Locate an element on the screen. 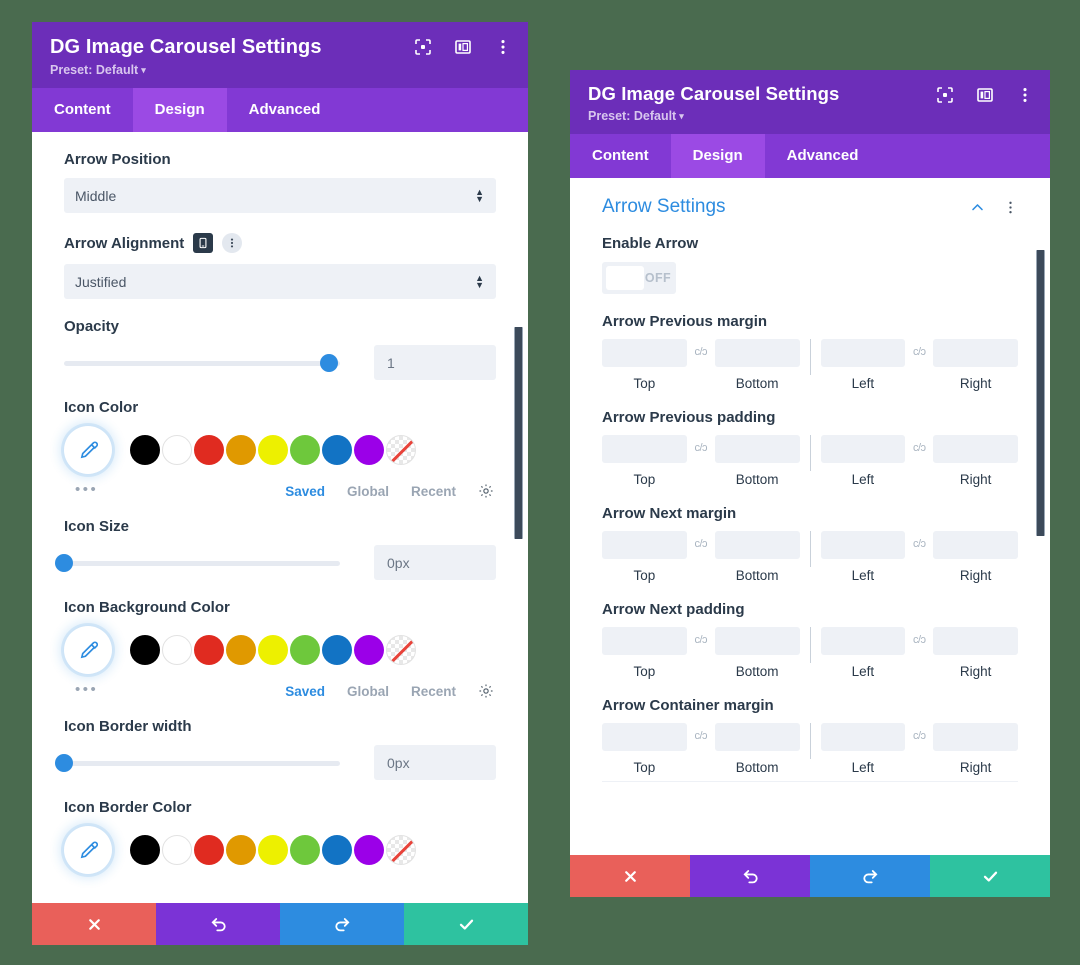 This screenshot has height=965, width=1080. arrow-position-select: Middle is located at coordinates (280, 195).